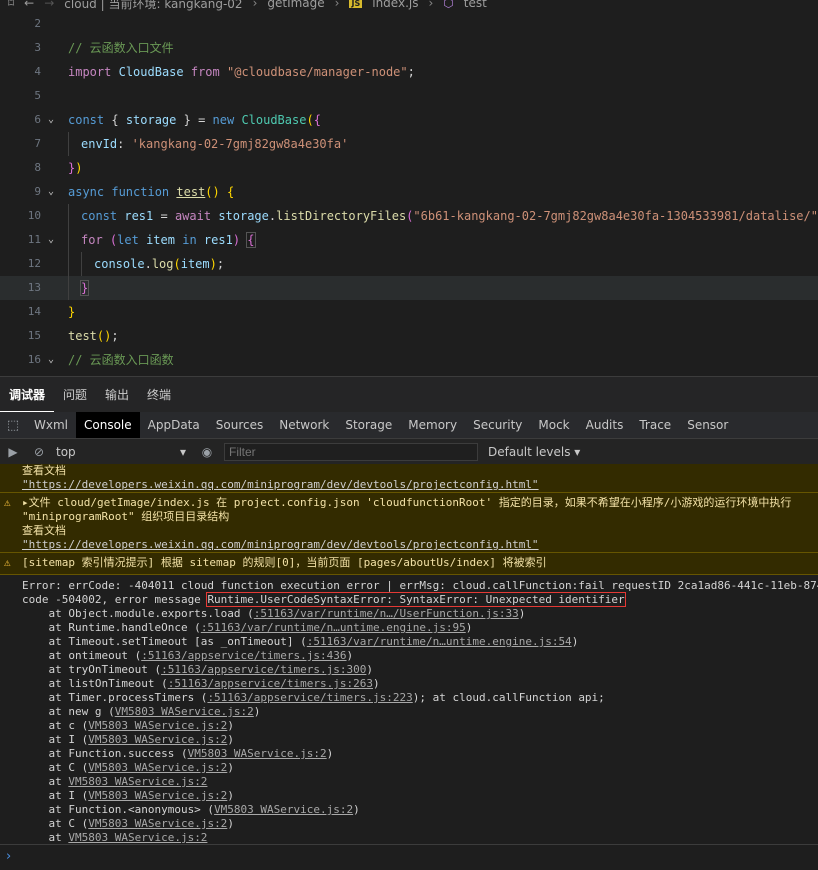 This screenshot has height=870, width=818. Describe the element at coordinates (34, 239) in the screenshot. I see `line-number: 11` at that location.